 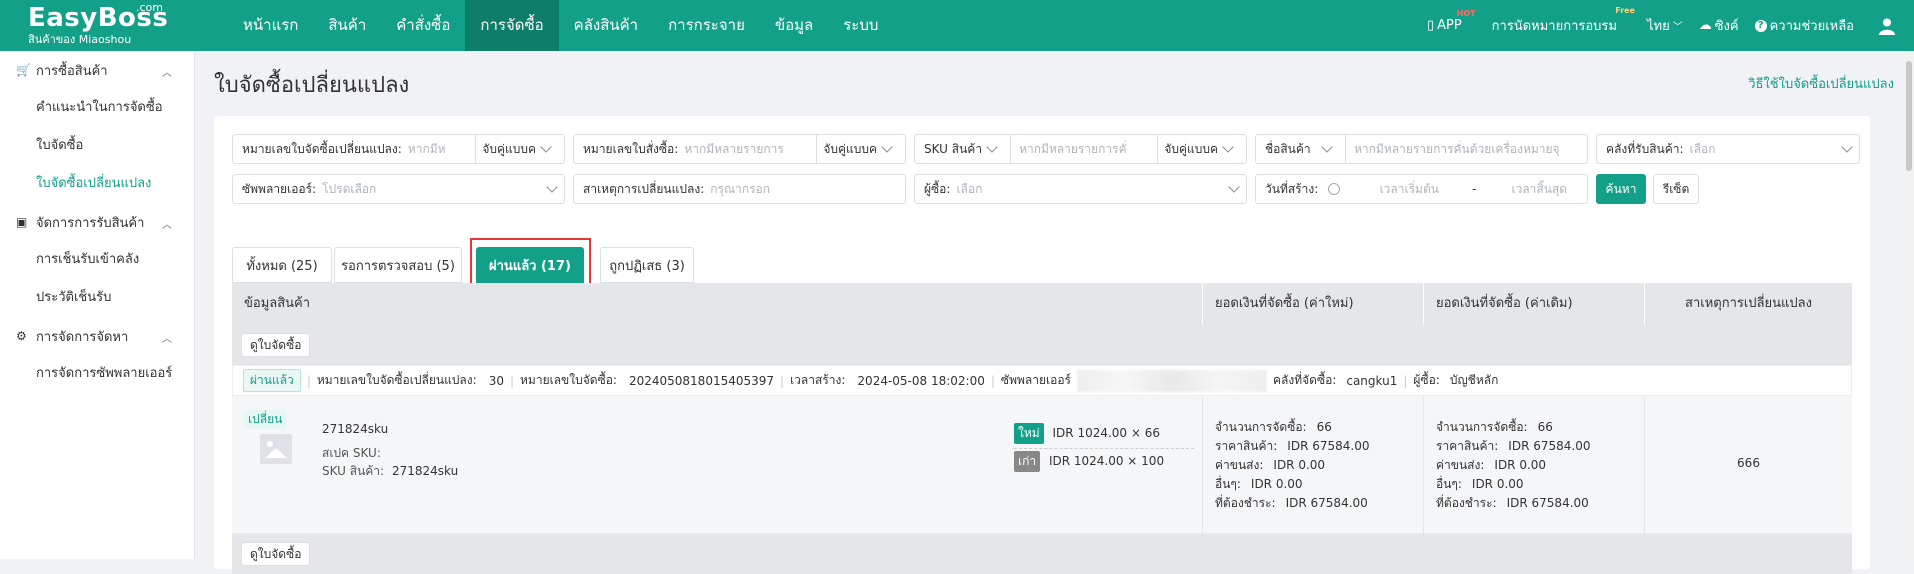 I want to click on created-date-filter: วันที่สร้าง: เวลาเริ่มต้น - เวลาสิ้นสุด, so click(x=1421, y=189).